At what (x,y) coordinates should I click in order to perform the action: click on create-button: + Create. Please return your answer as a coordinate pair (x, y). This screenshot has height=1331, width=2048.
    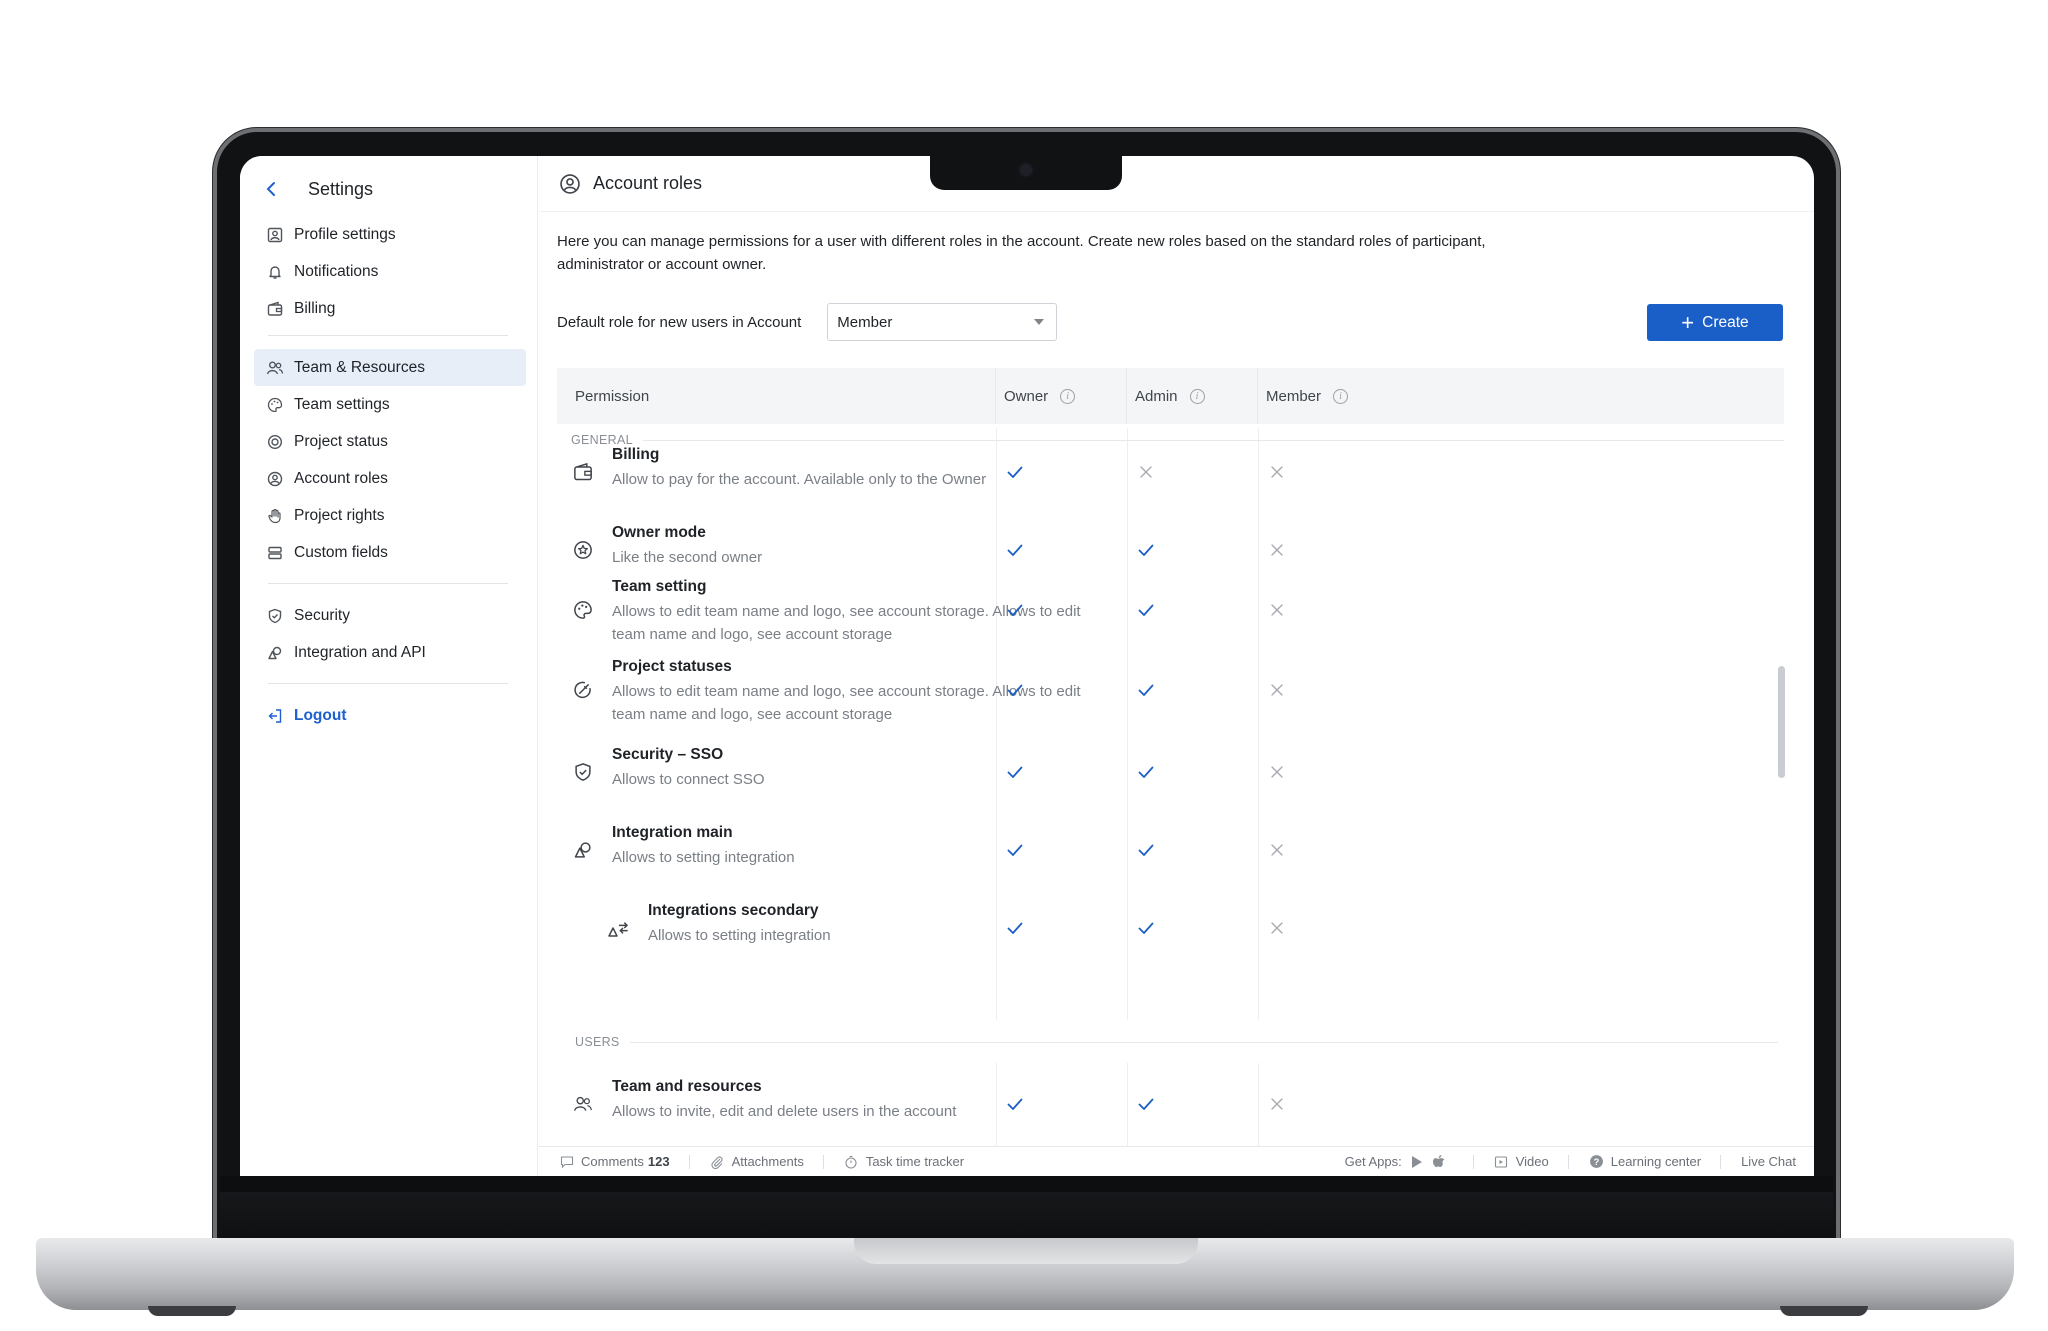
    Looking at the image, I should click on (1715, 322).